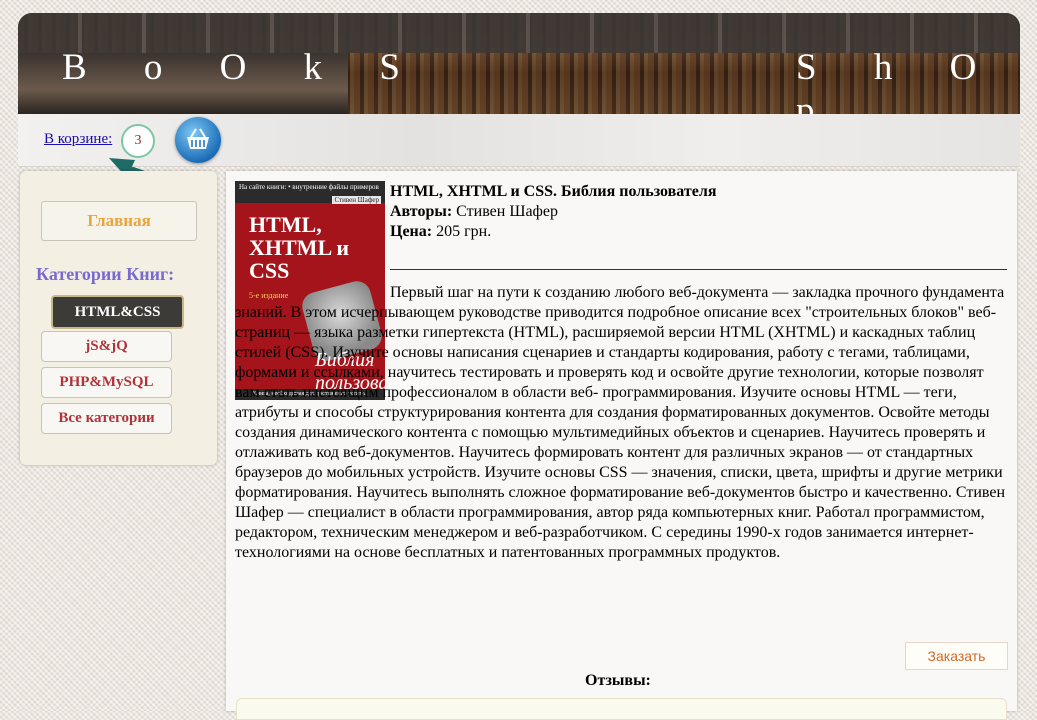  What do you see at coordinates (464, 231) in the screenshot?
I see `price-value: 205 грн.` at bounding box center [464, 231].